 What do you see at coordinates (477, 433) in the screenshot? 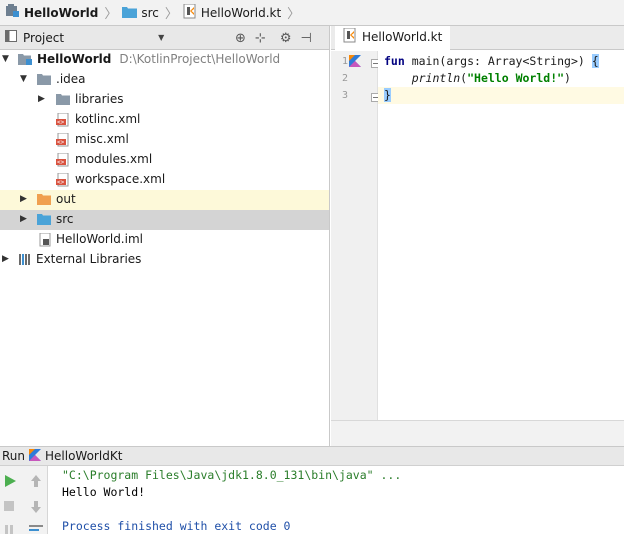
I see `editor-bottom-strip` at bounding box center [477, 433].